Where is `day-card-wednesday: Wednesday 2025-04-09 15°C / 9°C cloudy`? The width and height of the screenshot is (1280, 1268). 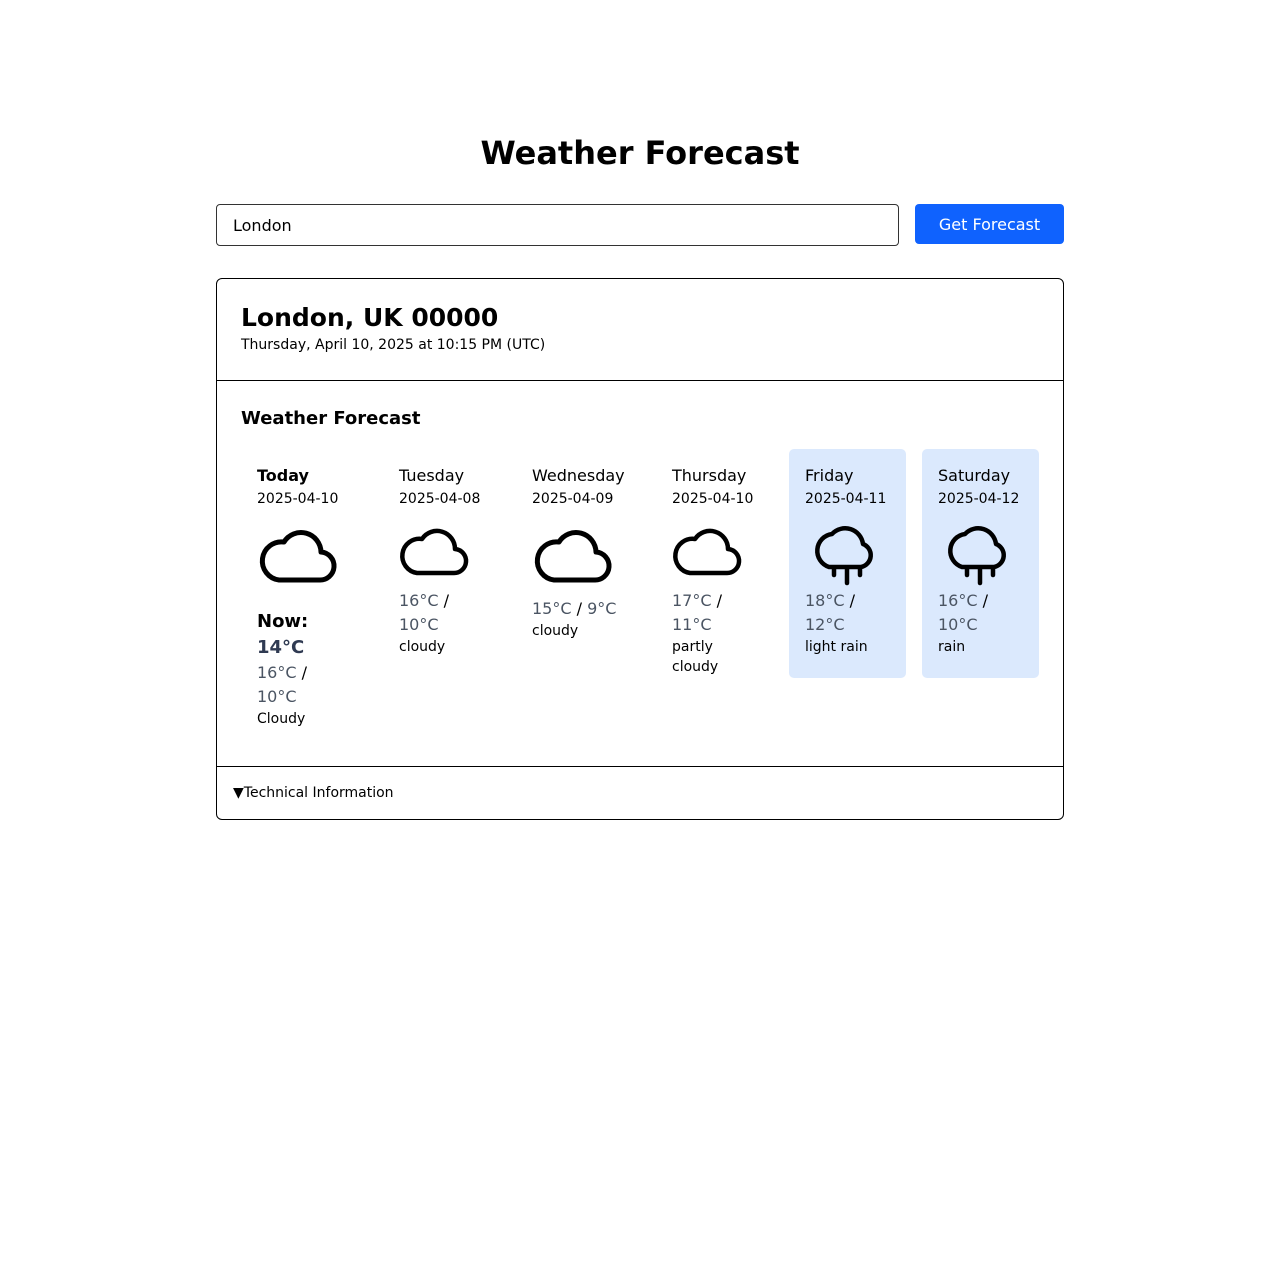
day-card-wednesday: Wednesday 2025-04-09 15°C / 9°C cloudy is located at coordinates (580, 563).